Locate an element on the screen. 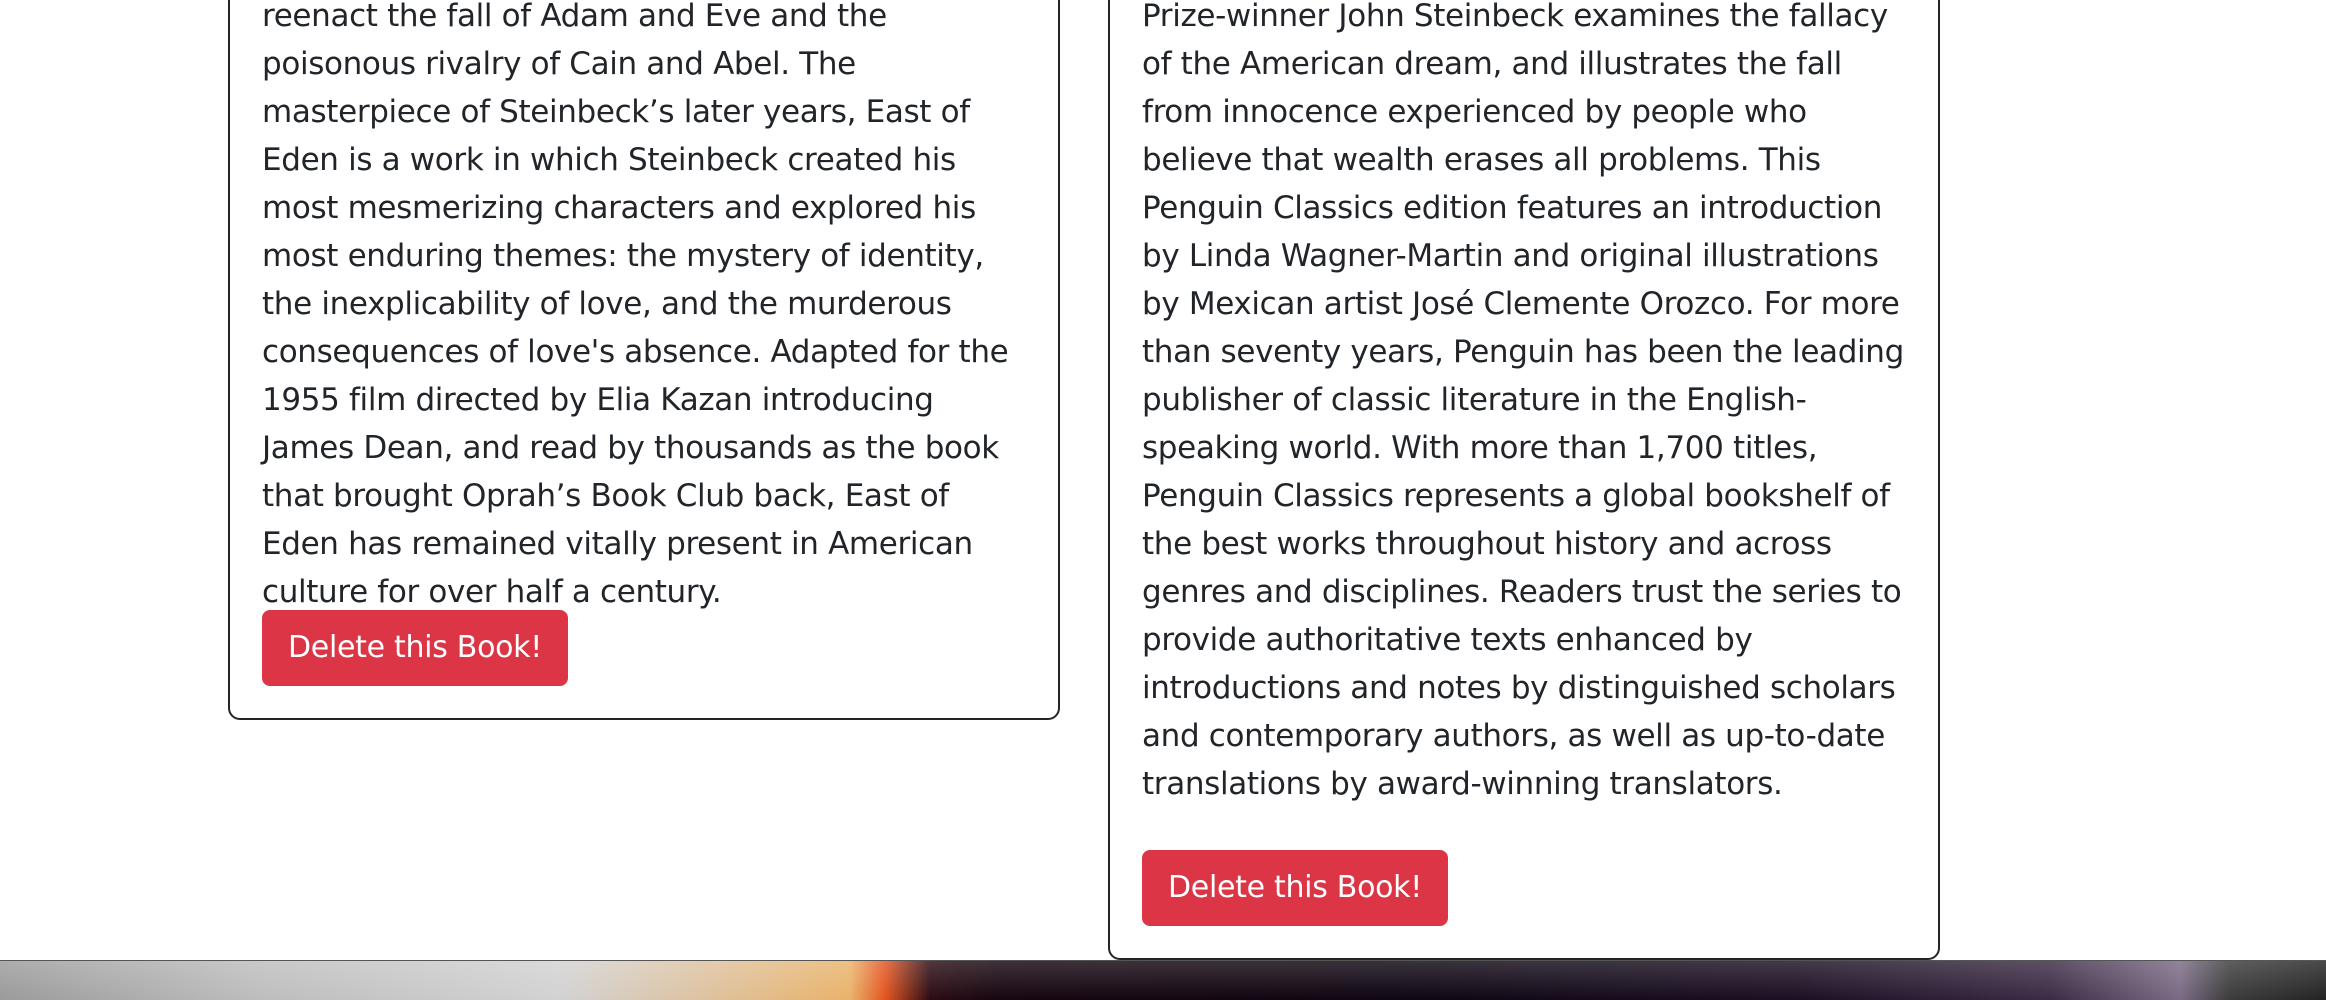 The height and width of the screenshot is (1000, 2326). desktop-wallpaper-strip is located at coordinates (1163, 980).